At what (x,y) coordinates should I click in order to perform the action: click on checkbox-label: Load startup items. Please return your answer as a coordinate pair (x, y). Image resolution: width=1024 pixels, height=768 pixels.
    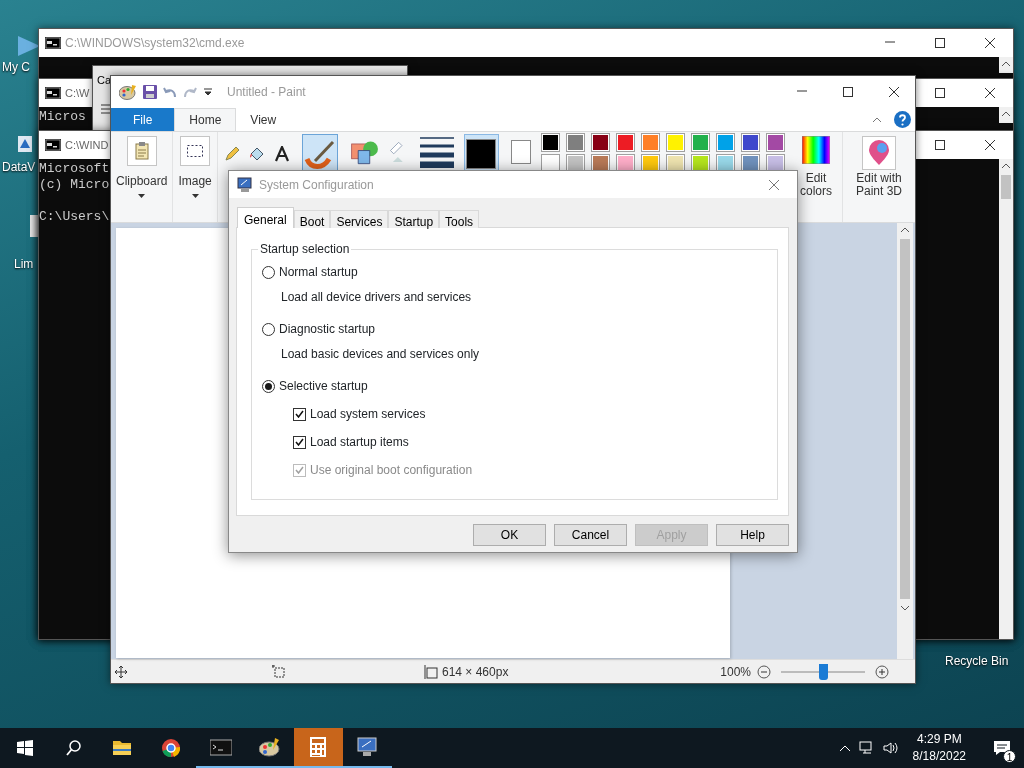
    Looking at the image, I should click on (359, 442).